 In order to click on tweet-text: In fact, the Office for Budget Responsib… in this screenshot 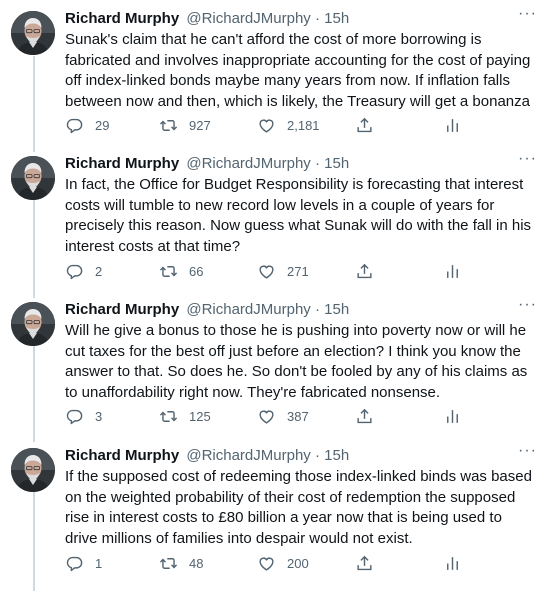, I will do `click(298, 215)`.